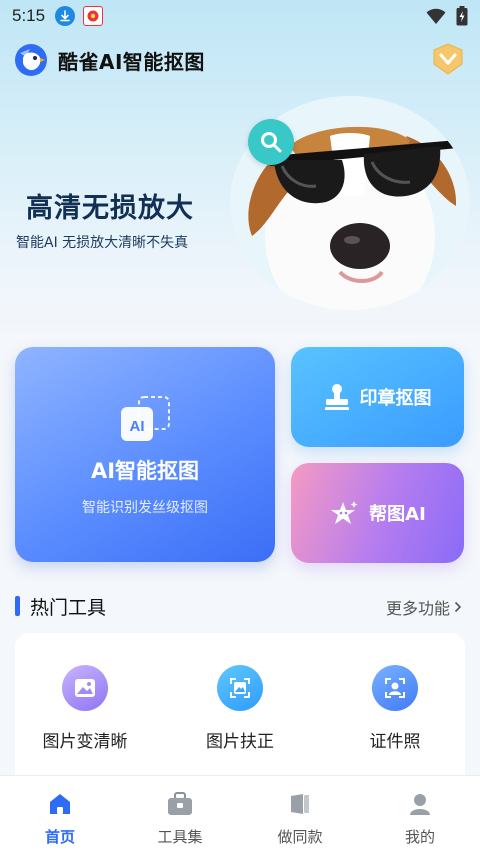 This screenshot has height=855, width=480. I want to click on tool-label: 证件照, so click(395, 742).